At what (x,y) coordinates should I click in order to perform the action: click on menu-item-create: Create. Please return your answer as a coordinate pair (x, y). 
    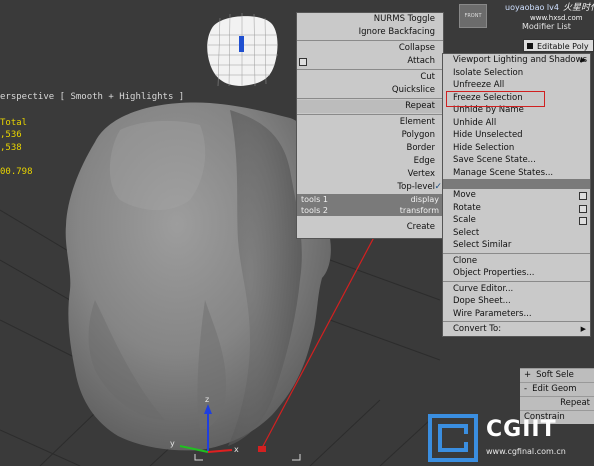
    Looking at the image, I should click on (370, 227).